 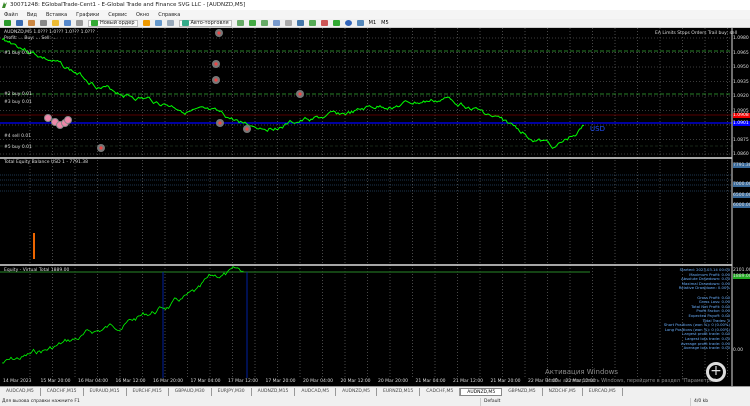 What do you see at coordinates (312, 23) in the screenshot?
I see `autoscroll-icon` at bounding box center [312, 23].